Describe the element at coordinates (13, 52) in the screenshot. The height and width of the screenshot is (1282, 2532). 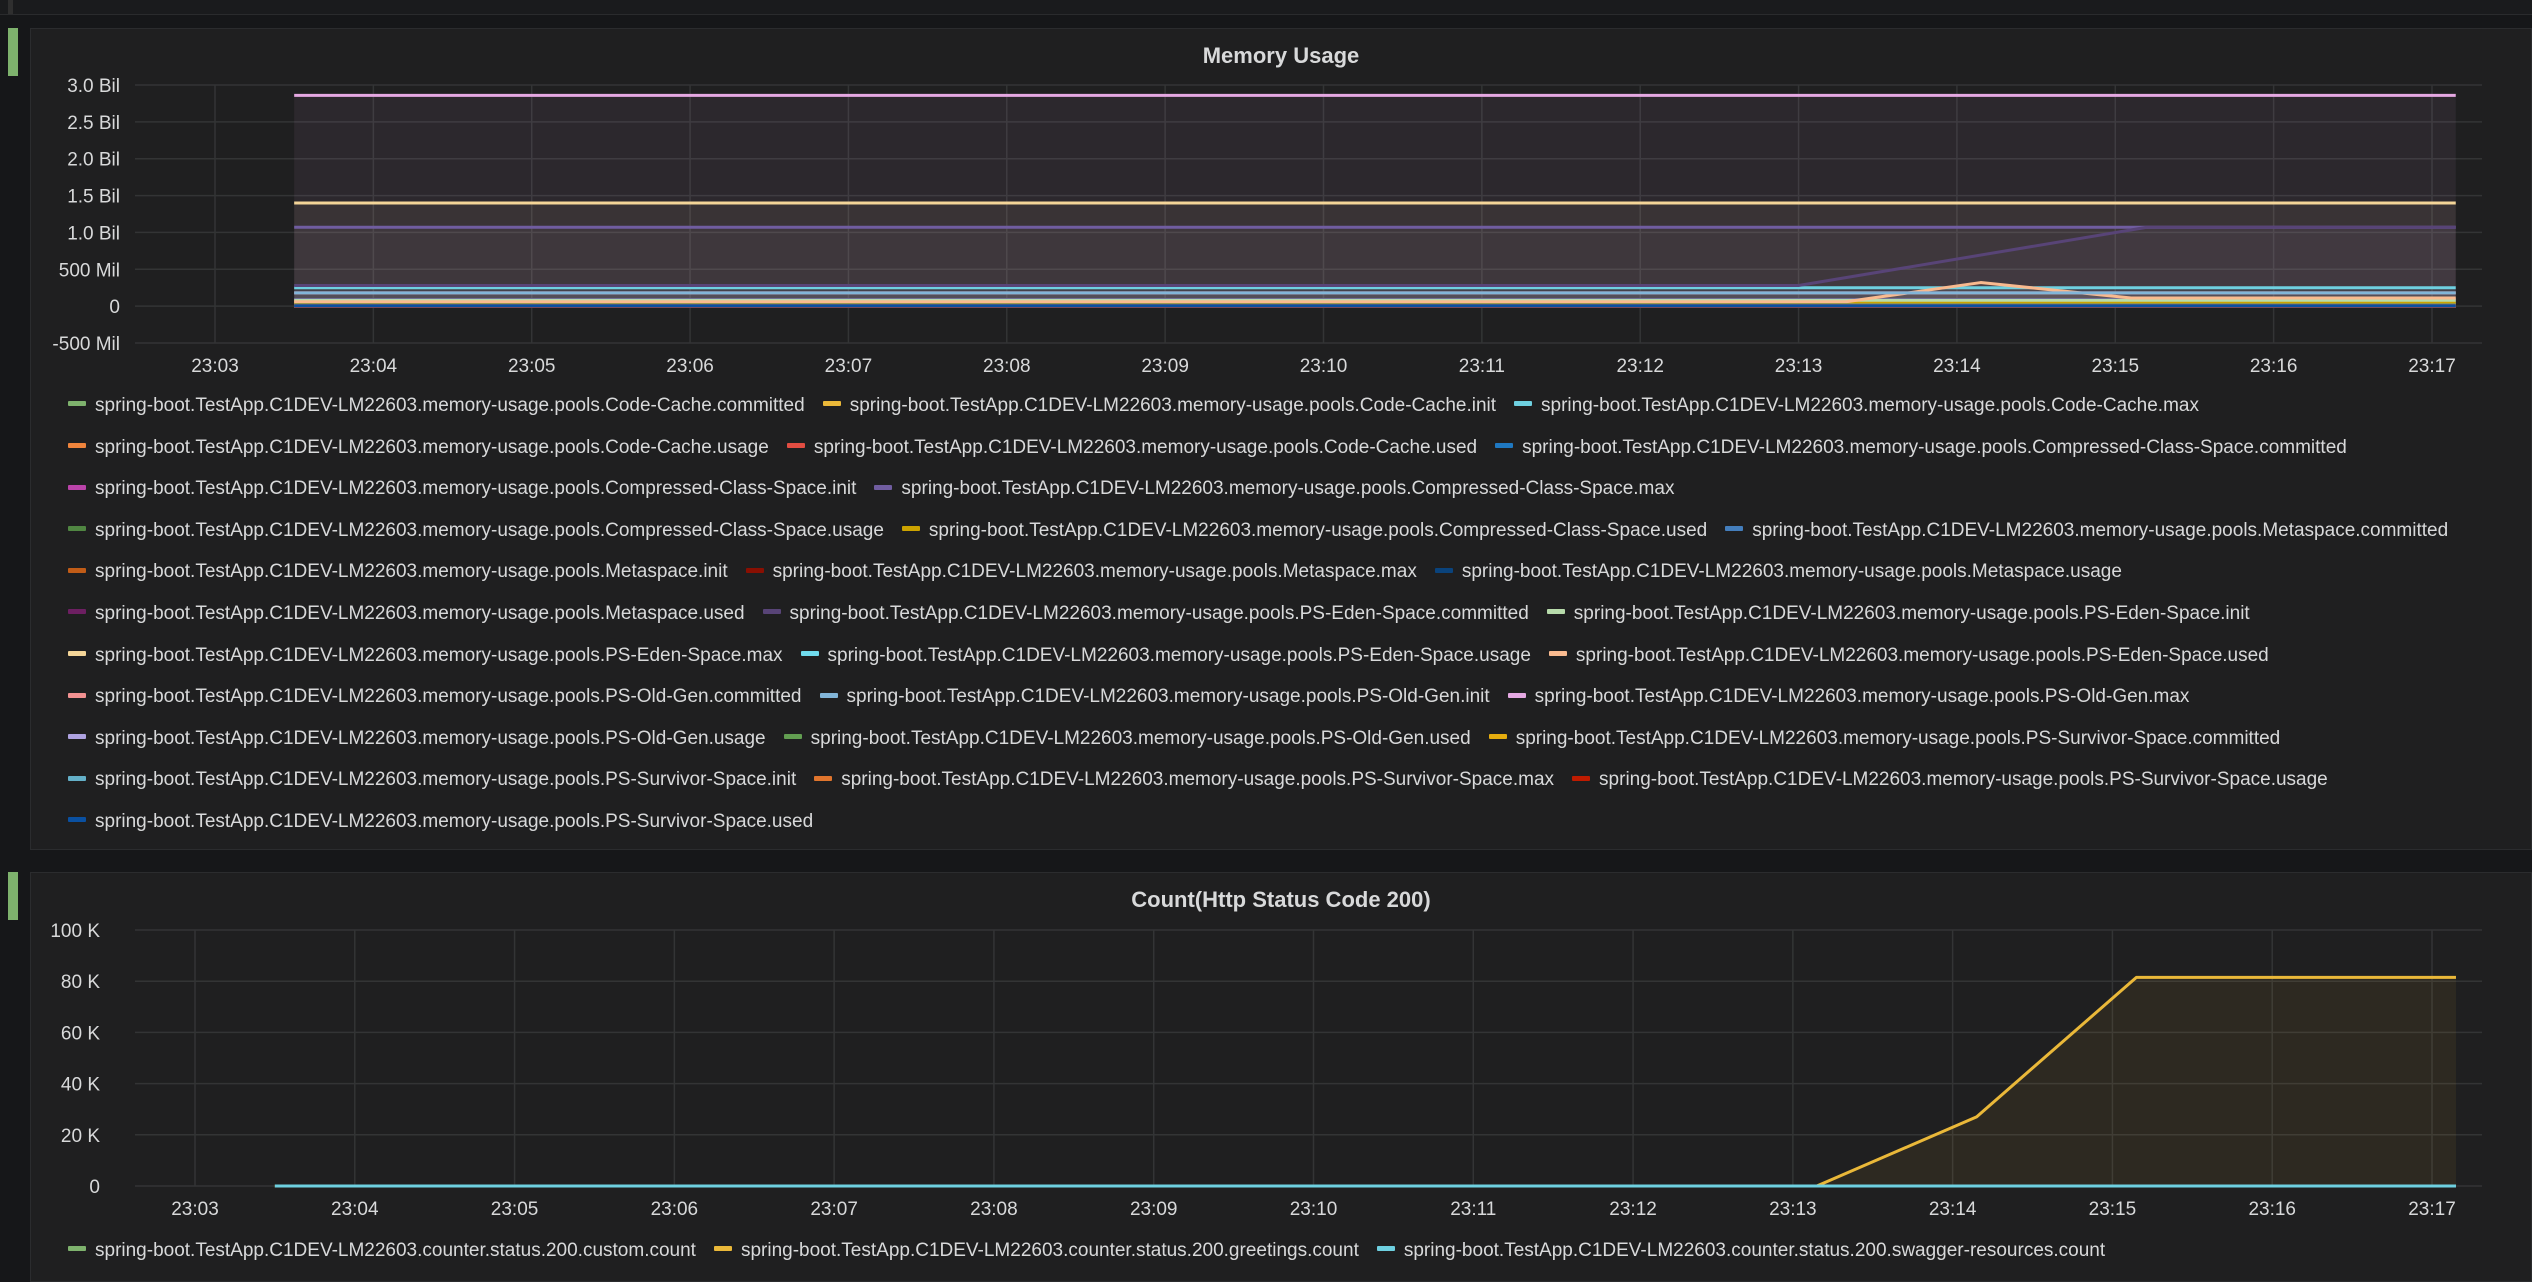
I see `row-handle-memory` at that location.